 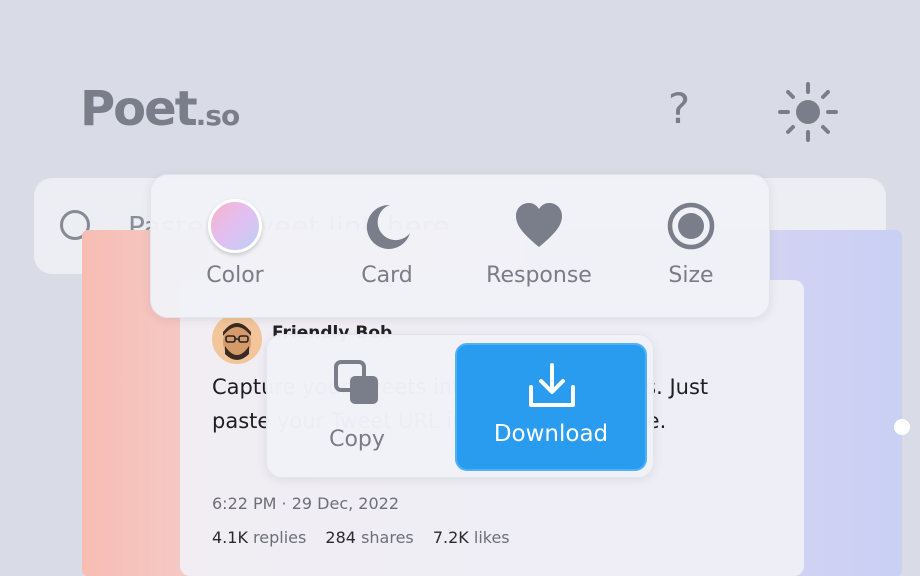 I want to click on download-button: Download, so click(x=551, y=407).